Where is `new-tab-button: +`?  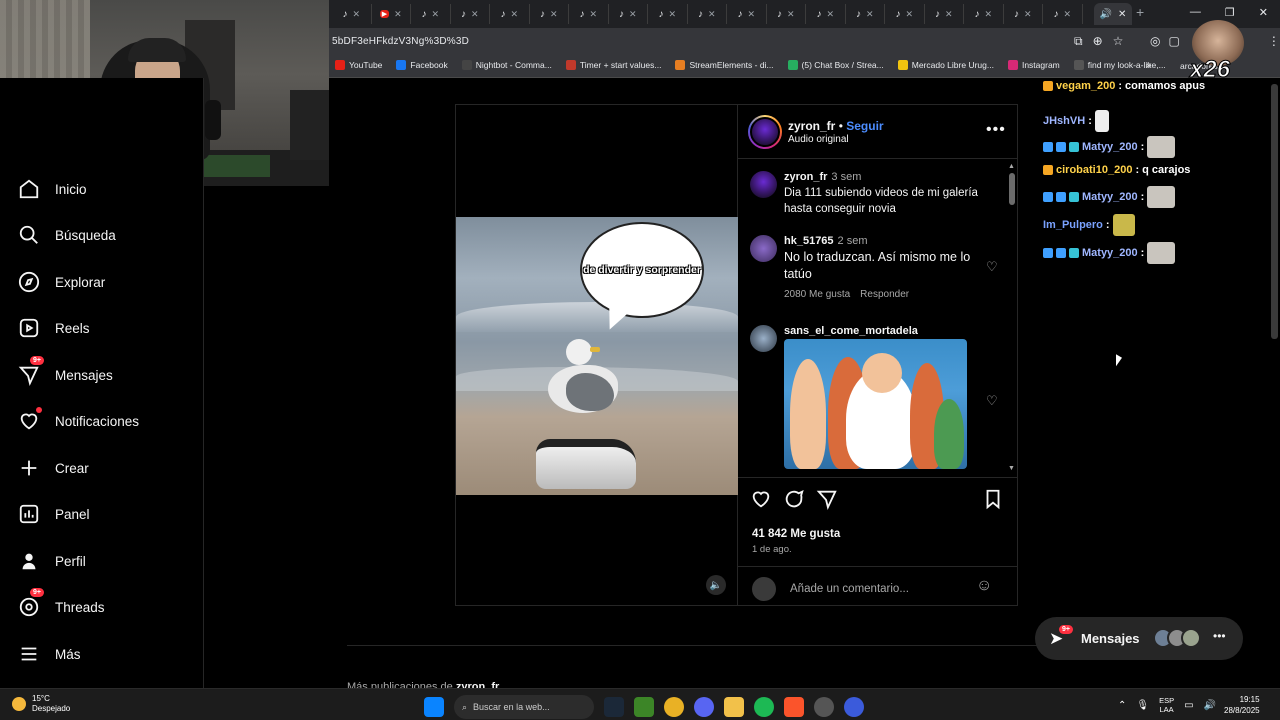
new-tab-button: + is located at coordinates (1140, 12).